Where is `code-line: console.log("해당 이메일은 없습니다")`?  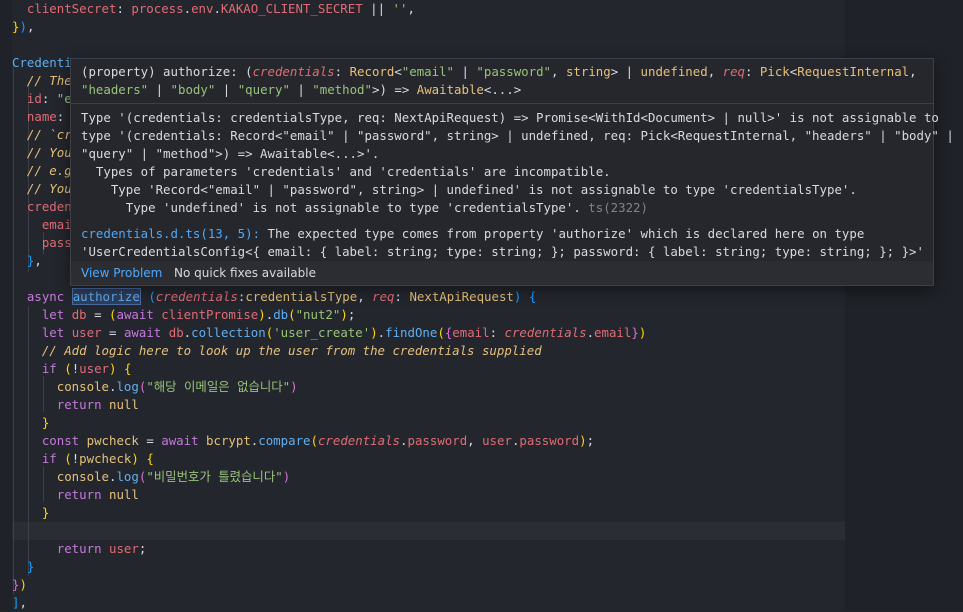 code-line: console.log("해당 이메일은 없습니다") is located at coordinates (155, 387).